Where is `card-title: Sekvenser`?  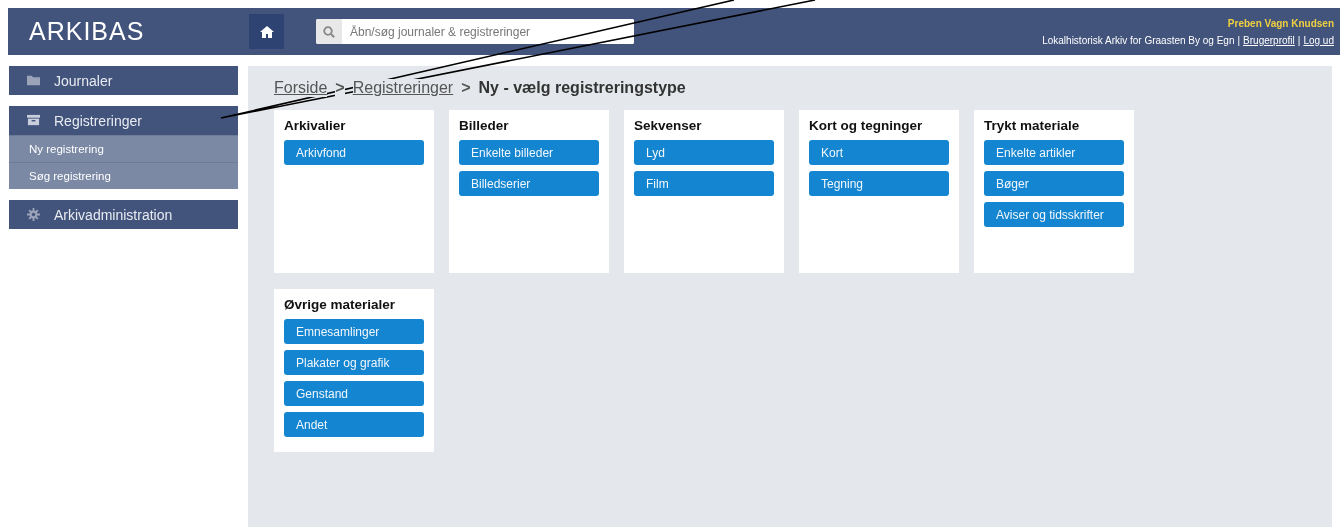
card-title: Sekvenser is located at coordinates (668, 125).